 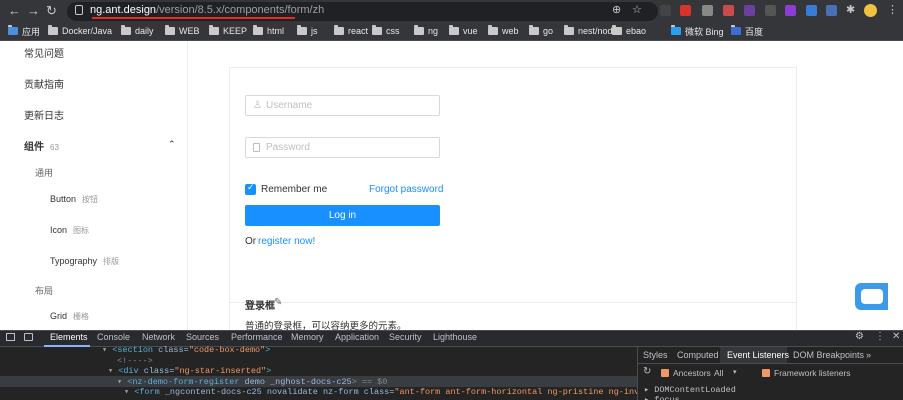 I want to click on sidebar-item-typography: Typography 排版, so click(x=84, y=261).